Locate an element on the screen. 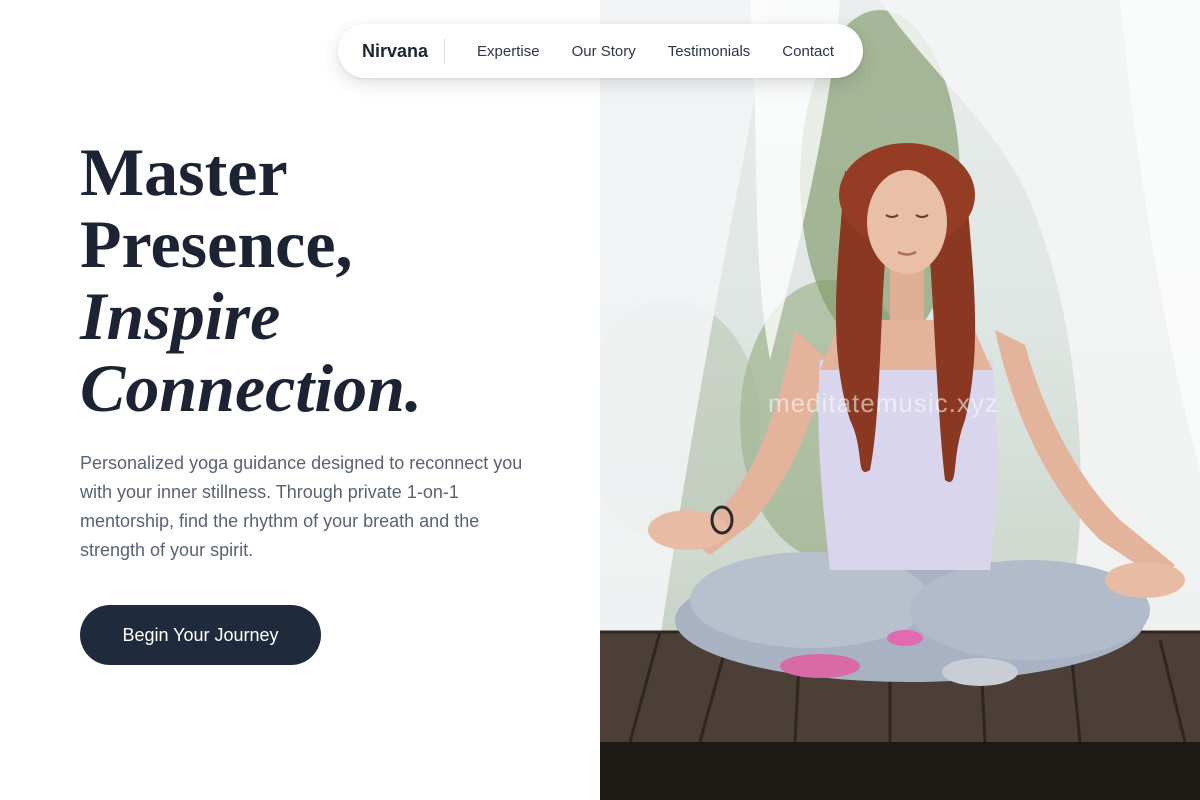 The height and width of the screenshot is (800, 1200). hero-heading-line-4: Connection. is located at coordinates (251, 388).